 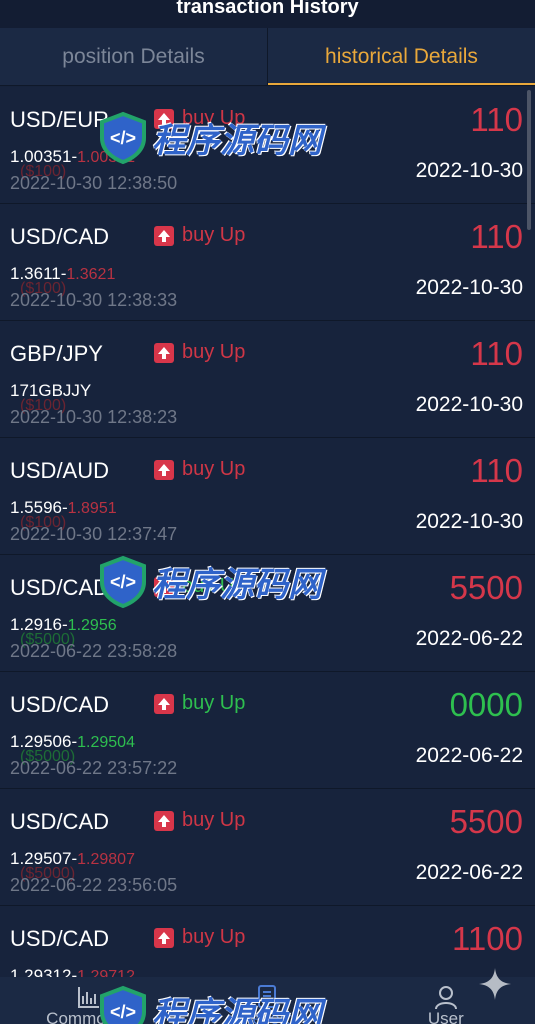 I want to click on tab-bar: position Details historical Details, so click(x=267, y=57).